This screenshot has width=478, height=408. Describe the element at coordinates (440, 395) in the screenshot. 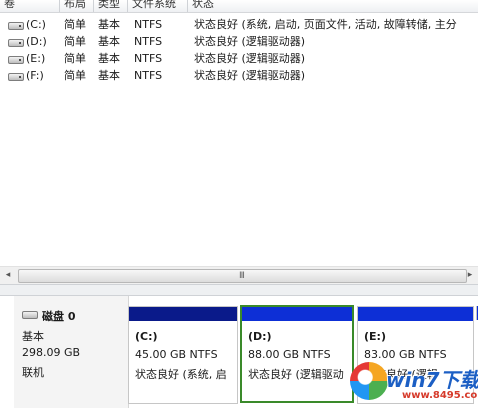

I see `watermark-url: www.8495.com` at that location.